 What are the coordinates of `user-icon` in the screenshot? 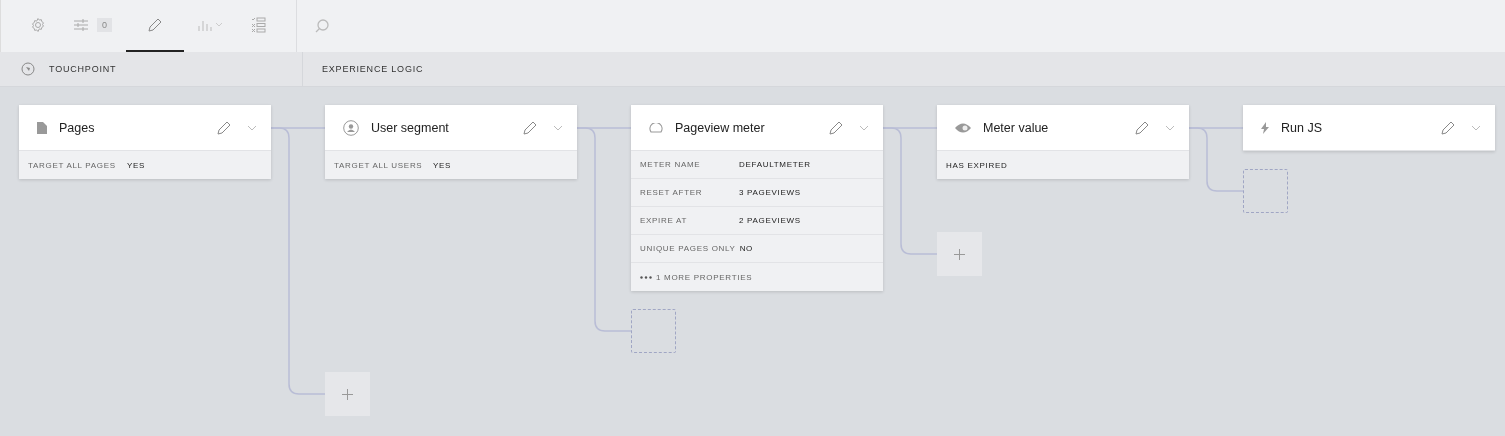 It's located at (351, 127).